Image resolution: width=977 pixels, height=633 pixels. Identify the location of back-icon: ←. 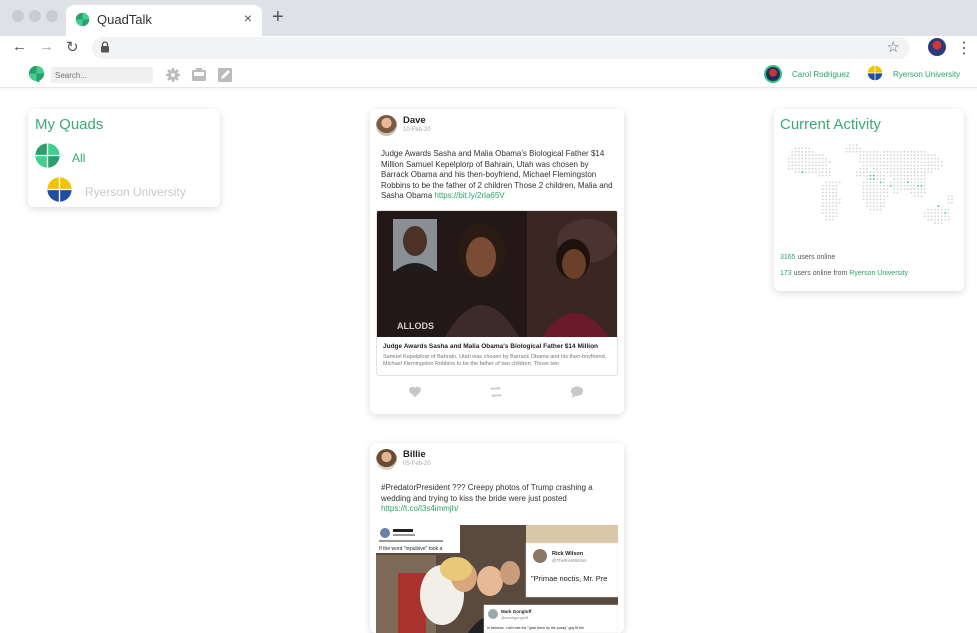
(19, 46).